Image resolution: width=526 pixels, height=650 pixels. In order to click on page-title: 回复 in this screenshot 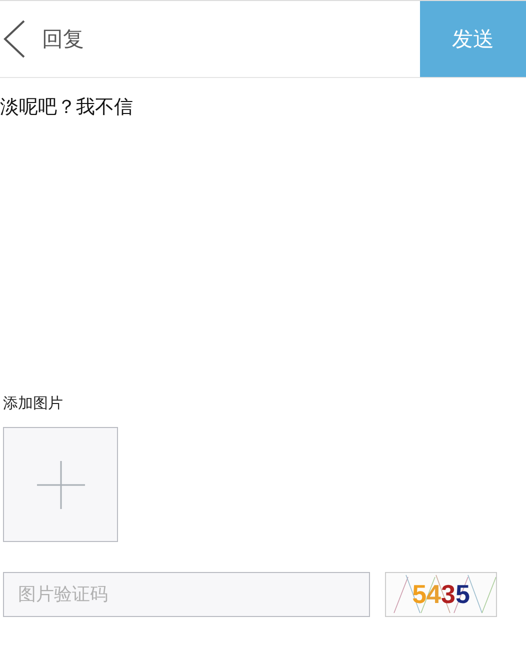, I will do `click(63, 39)`.